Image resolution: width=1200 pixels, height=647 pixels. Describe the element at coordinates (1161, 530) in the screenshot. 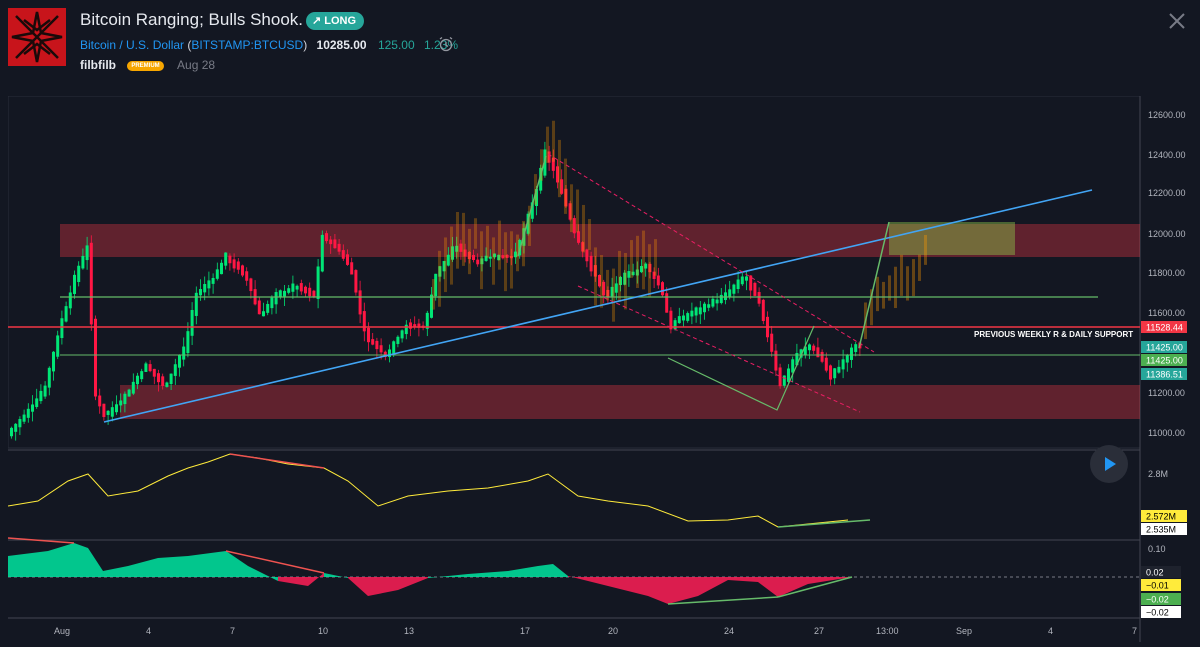

I see `volume-label: 2.535M` at that location.